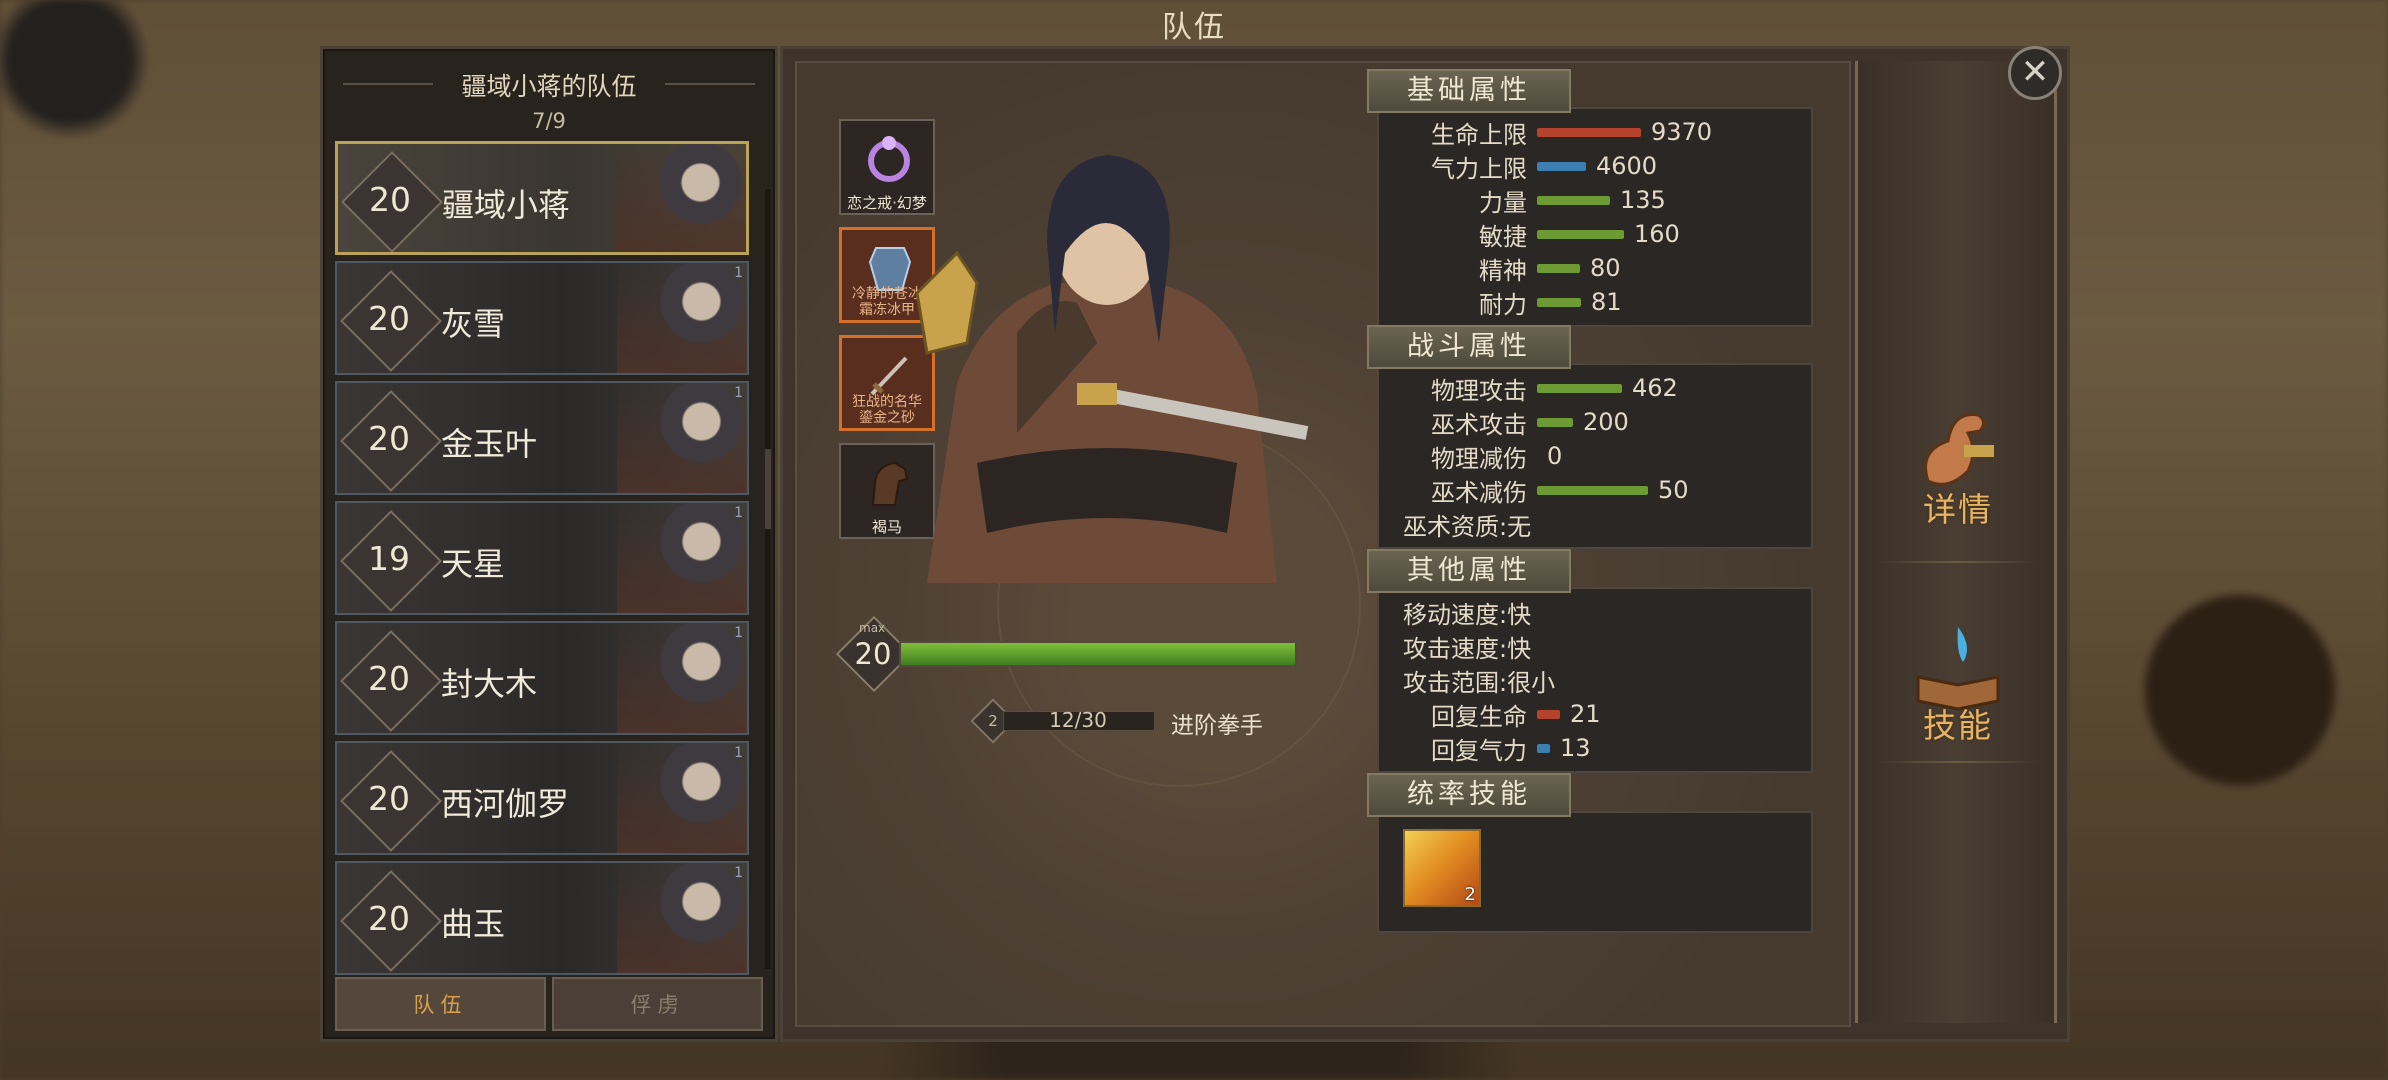 This screenshot has height=1080, width=2388. I want to click on hero-row: 20 西河伽罗 1, so click(542, 798).